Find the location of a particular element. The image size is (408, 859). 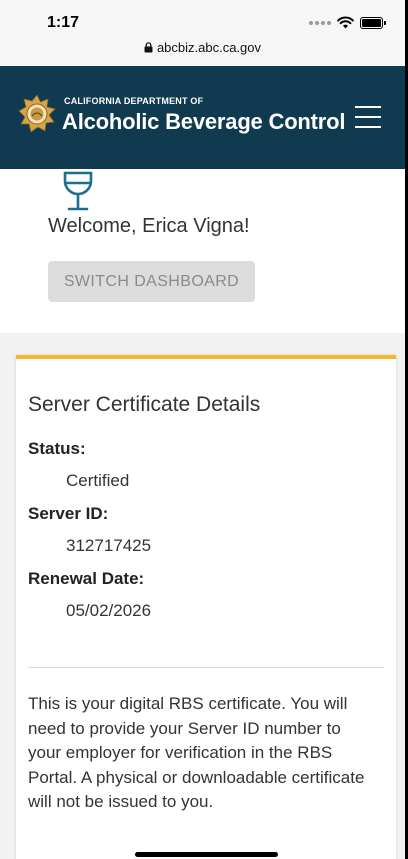

server-id-label: Server ID: is located at coordinates (68, 513).